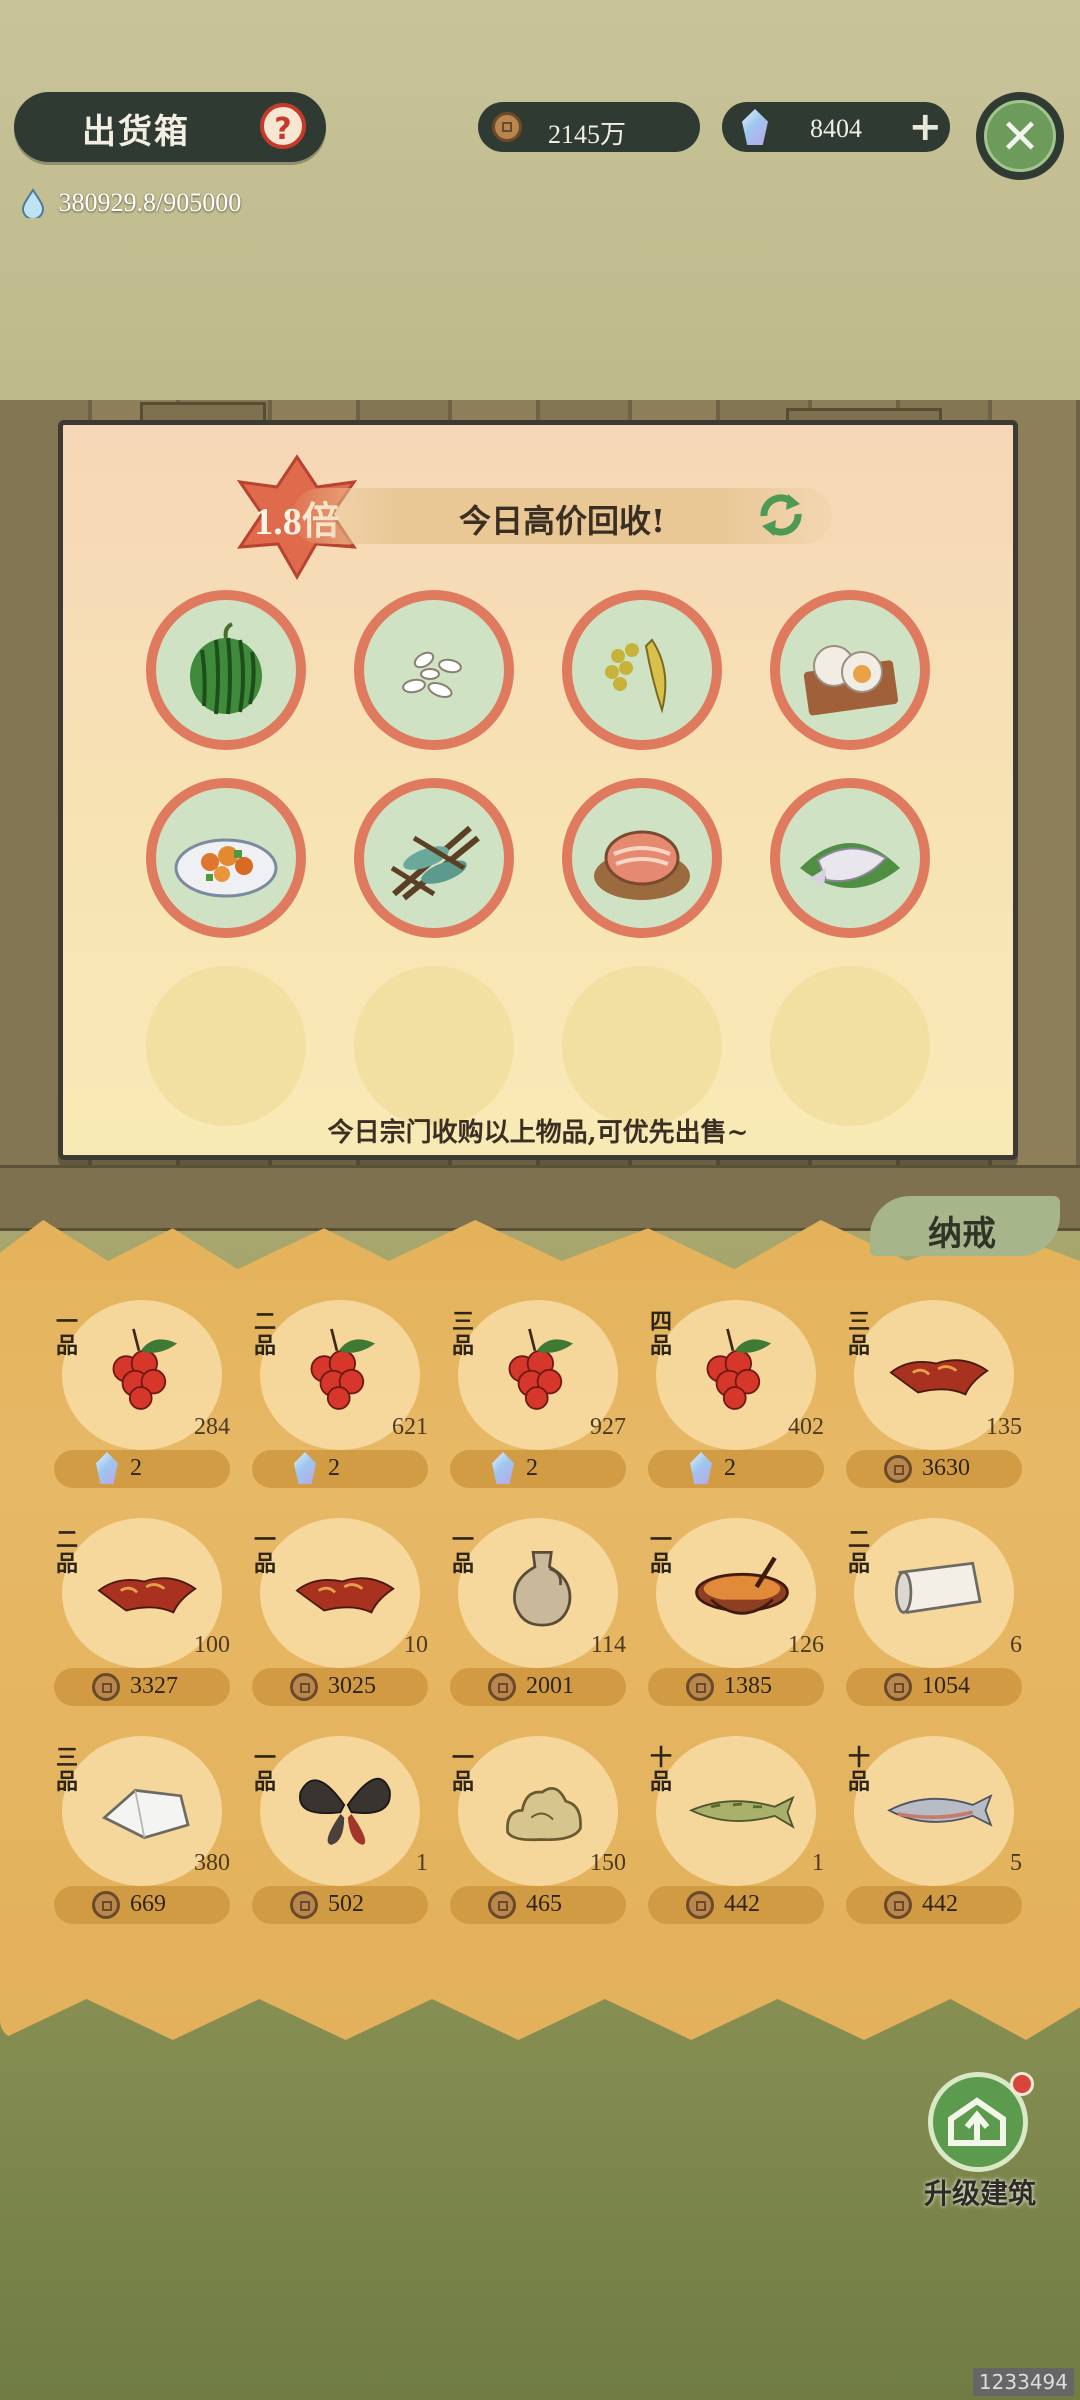 The height and width of the screenshot is (2400, 1080). What do you see at coordinates (660, 1770) in the screenshot?
I see `item-grade: 十品` at bounding box center [660, 1770].